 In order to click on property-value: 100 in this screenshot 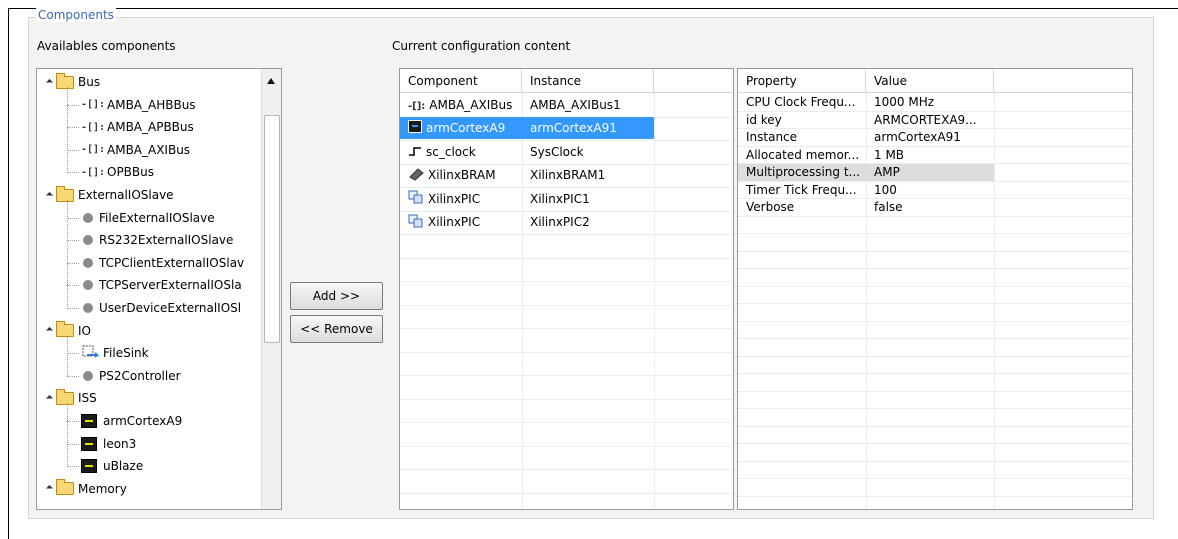, I will do `click(930, 190)`.